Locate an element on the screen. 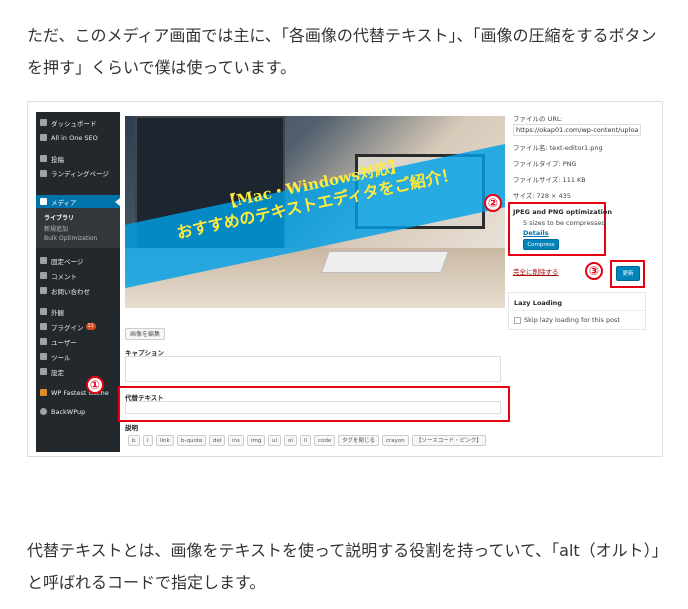  description-label: 説明 is located at coordinates (131, 428).